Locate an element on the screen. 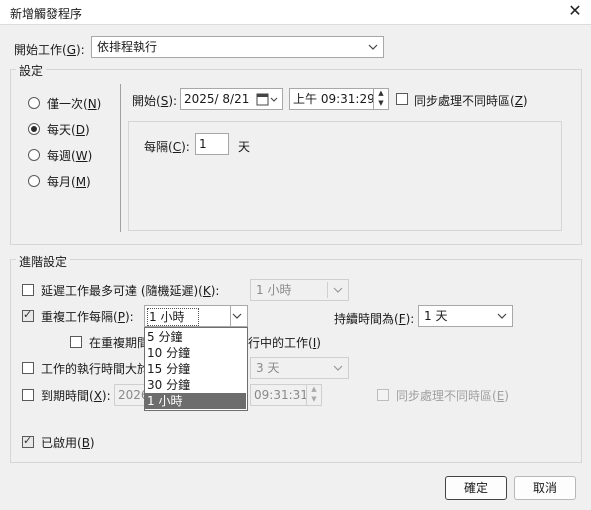 This screenshot has height=510, width=591. begin-task-select: 依排程執行 is located at coordinates (237, 47).